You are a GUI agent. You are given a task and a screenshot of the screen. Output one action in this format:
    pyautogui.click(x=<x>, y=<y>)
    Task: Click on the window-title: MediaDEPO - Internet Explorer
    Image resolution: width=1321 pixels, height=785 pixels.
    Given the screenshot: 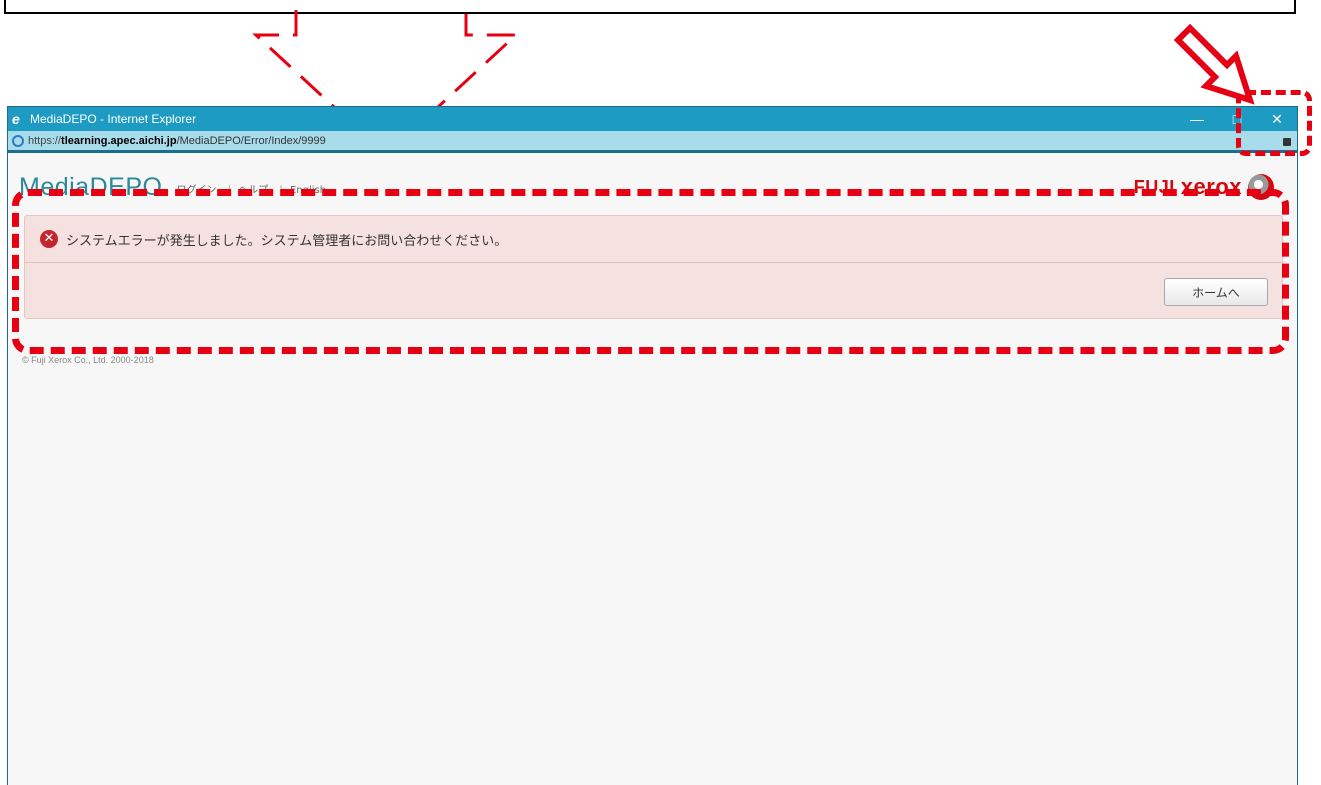 What is the action you would take?
    pyautogui.click(x=113, y=119)
    